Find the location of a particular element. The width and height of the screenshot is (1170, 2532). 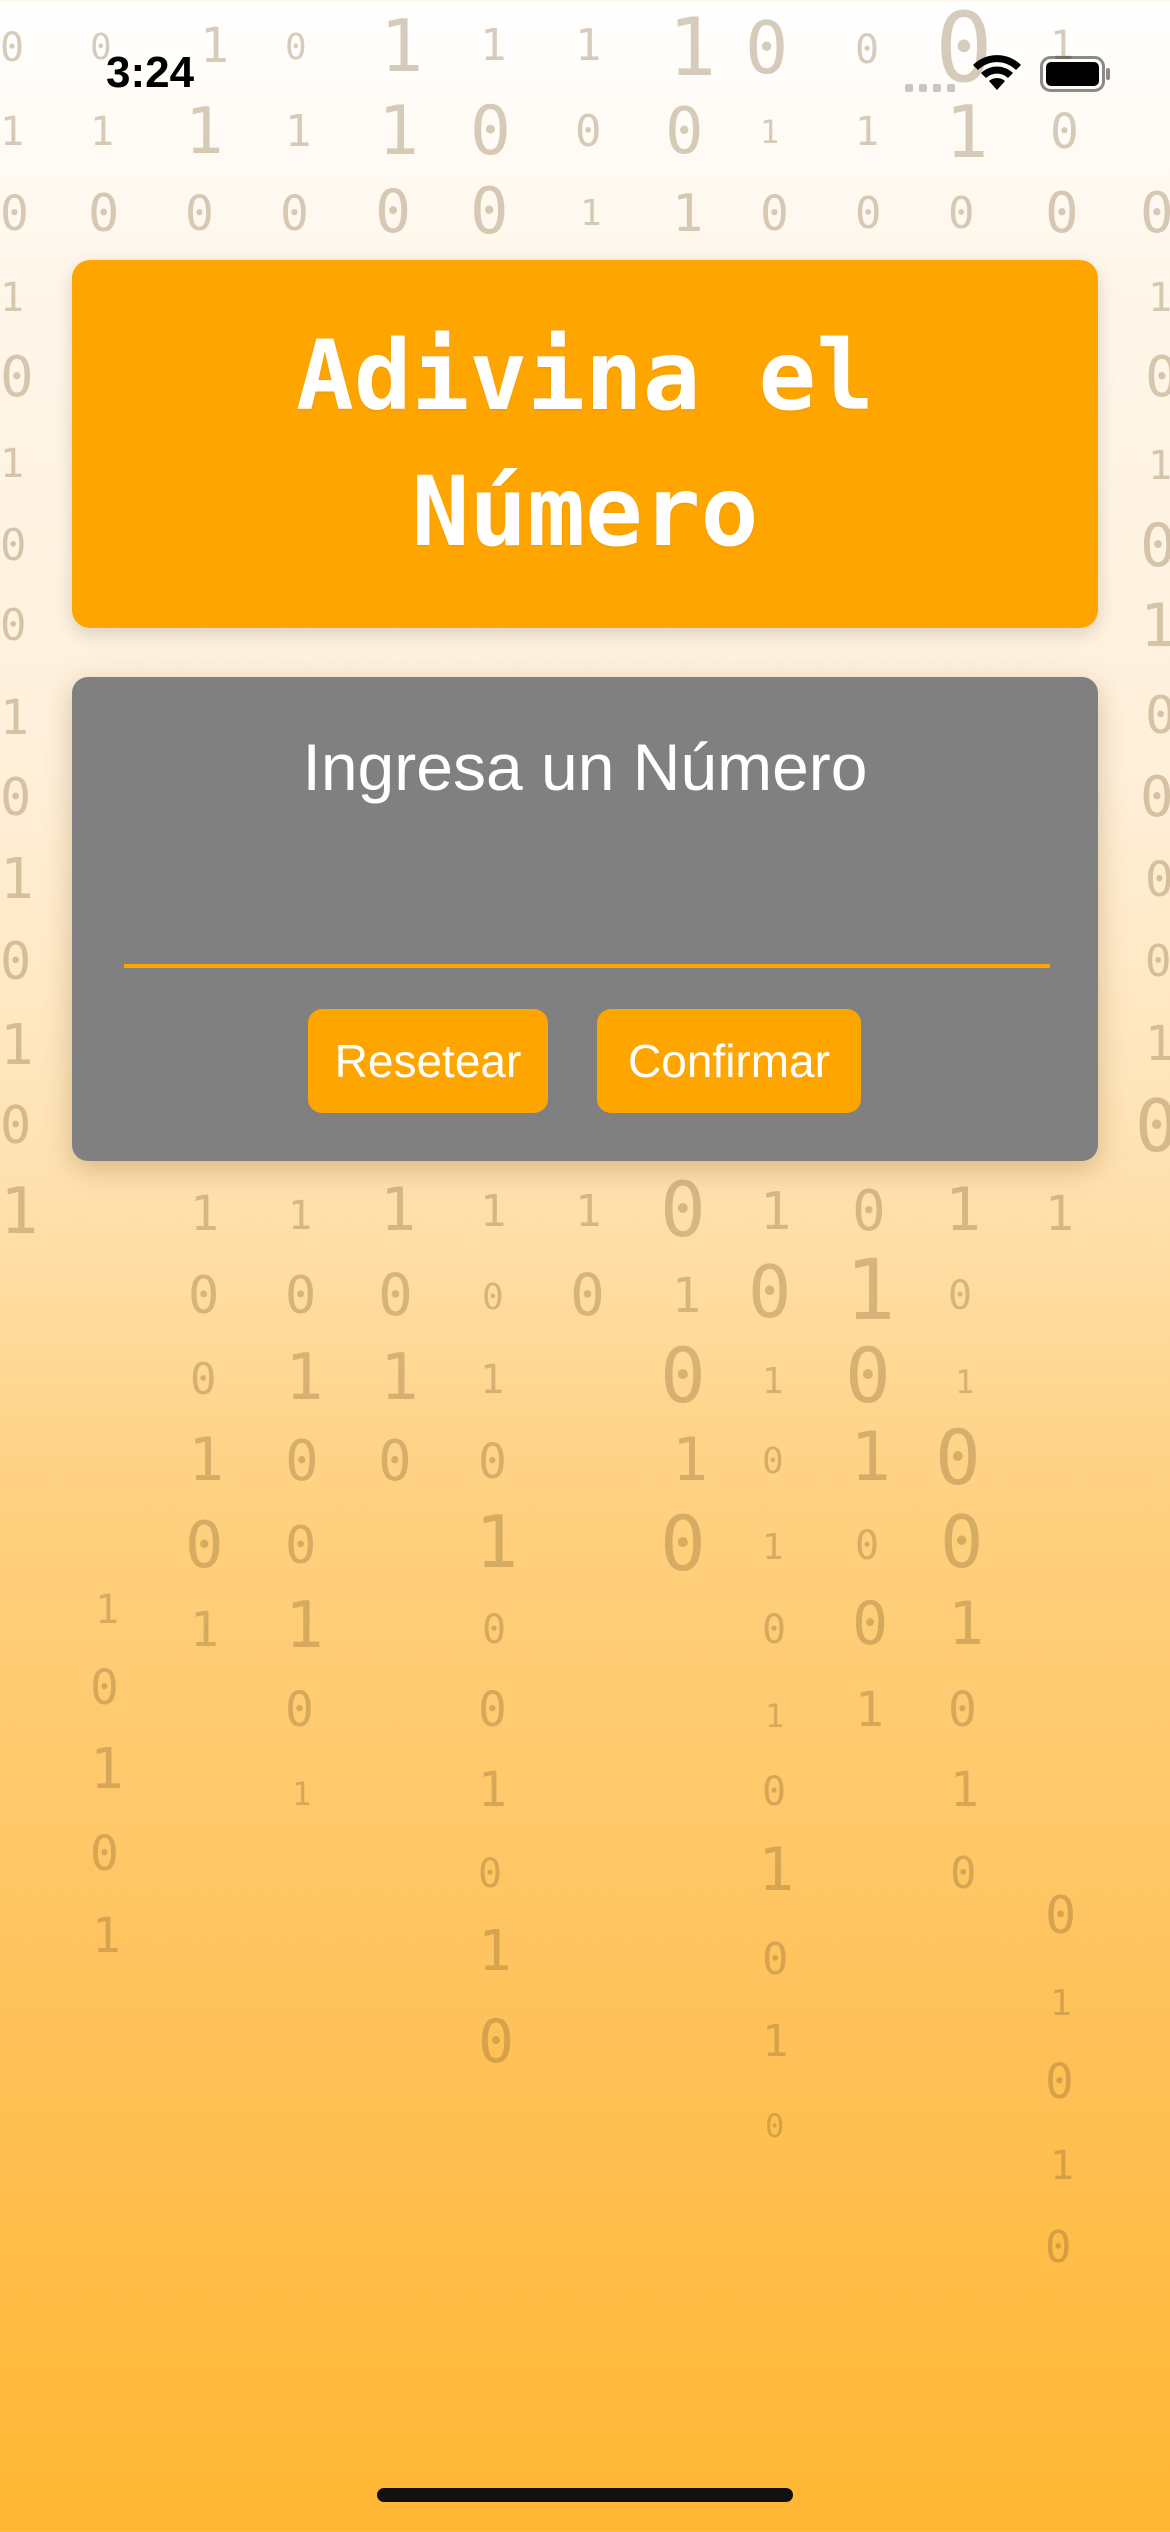

wifi-icon is located at coordinates (997, 72).